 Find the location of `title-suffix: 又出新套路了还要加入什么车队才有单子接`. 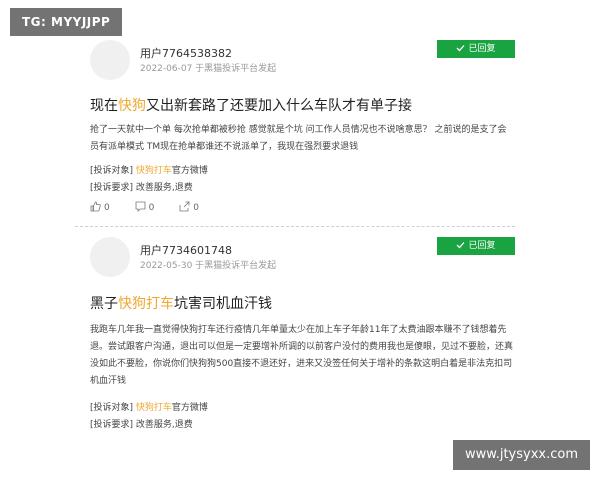

title-suffix: 又出新套路了还要加入什么车队才有单子接 is located at coordinates (279, 106).